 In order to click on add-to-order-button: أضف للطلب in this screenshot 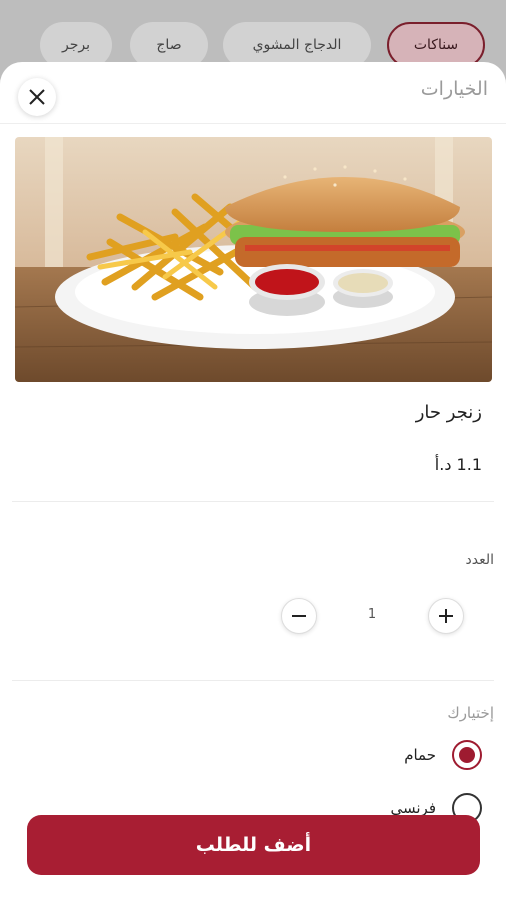, I will do `click(253, 845)`.